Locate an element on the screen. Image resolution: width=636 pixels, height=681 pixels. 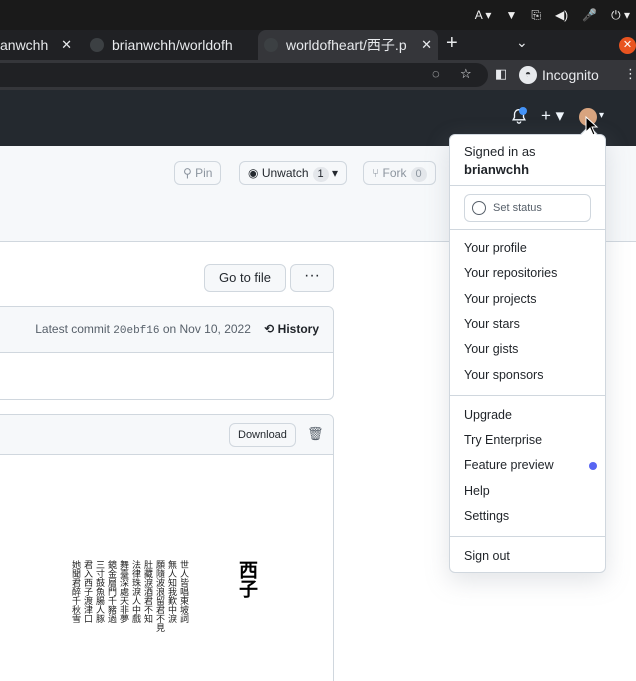
menu-item-your-stars: Your stars is located at coordinates (492, 324).